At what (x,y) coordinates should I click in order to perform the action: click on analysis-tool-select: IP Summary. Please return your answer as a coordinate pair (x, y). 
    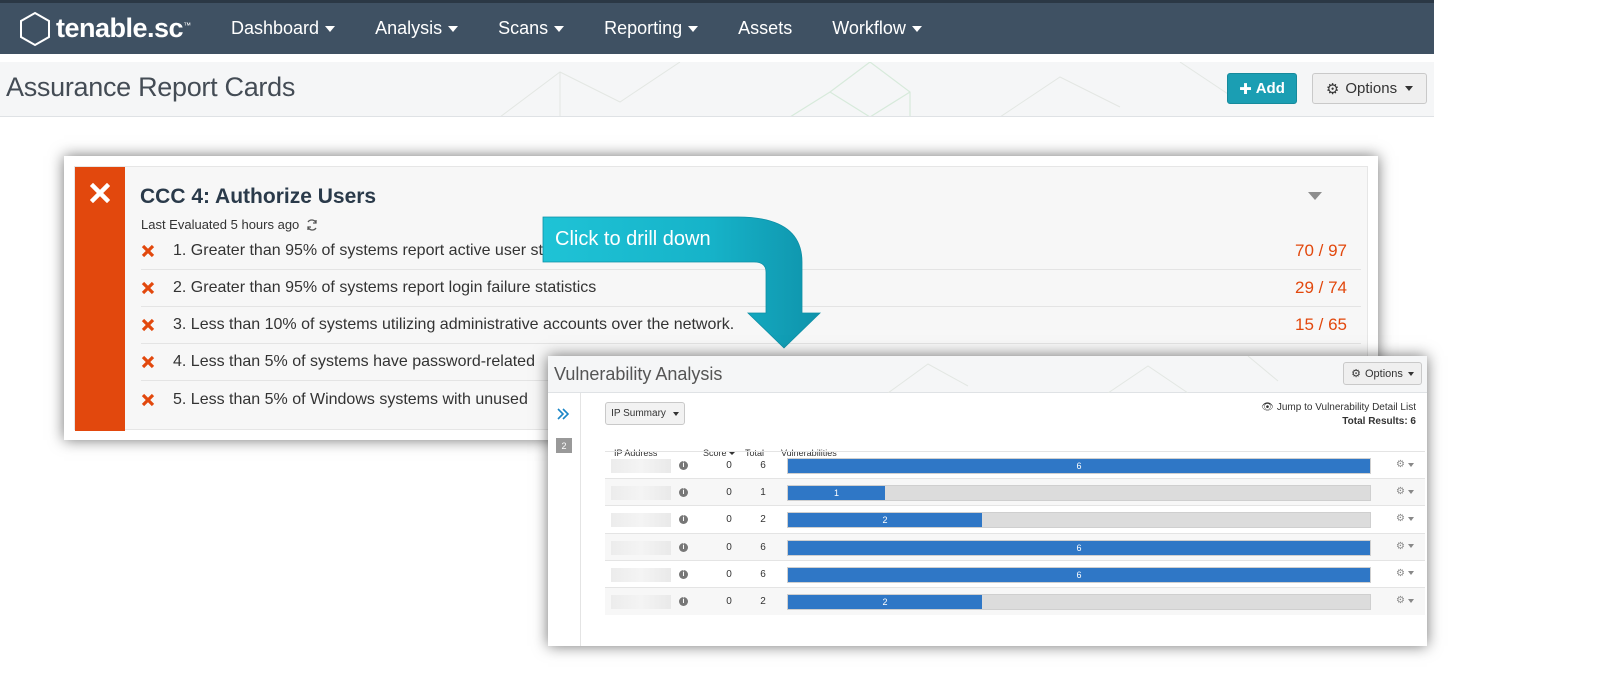
    Looking at the image, I should click on (645, 413).